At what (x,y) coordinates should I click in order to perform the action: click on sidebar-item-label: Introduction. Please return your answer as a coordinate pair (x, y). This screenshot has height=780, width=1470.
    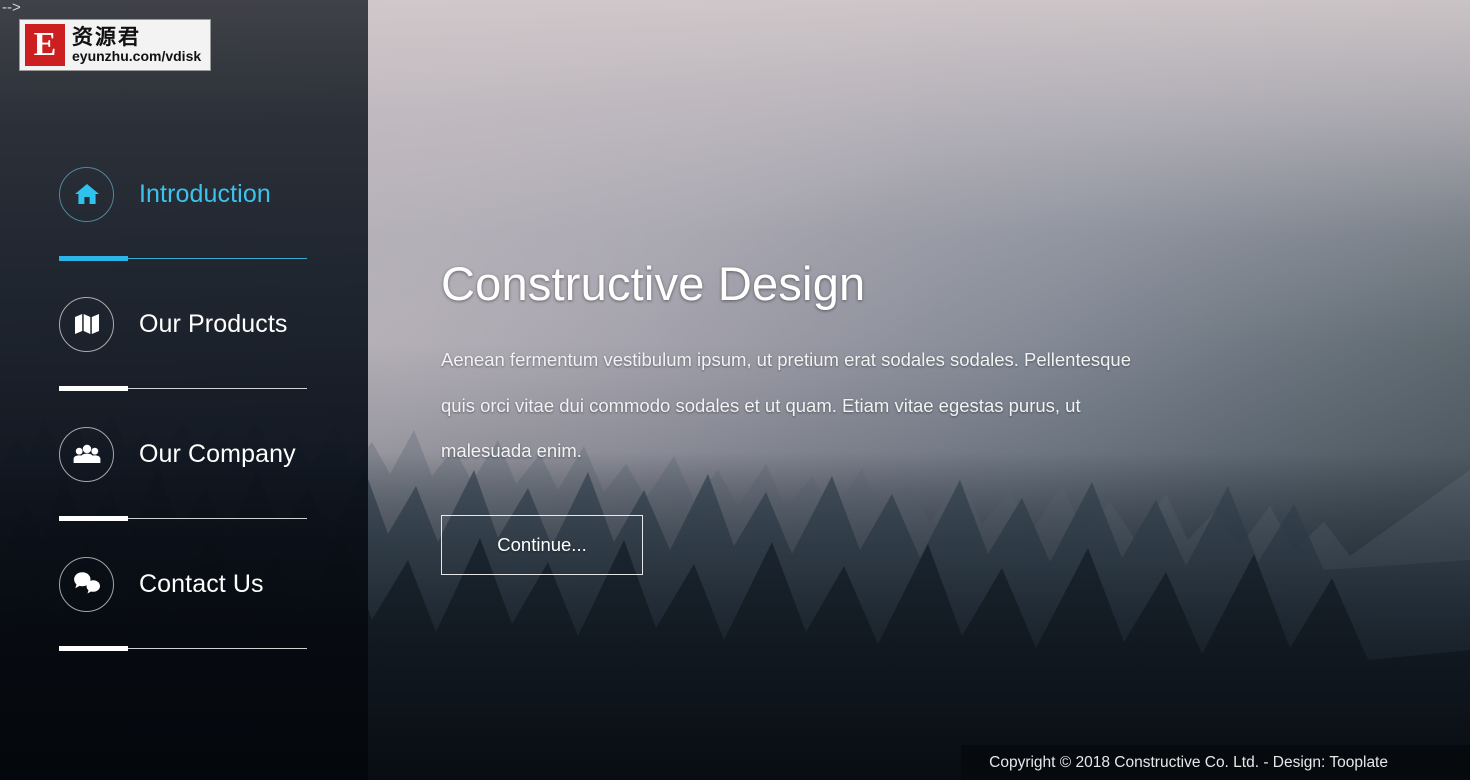
    Looking at the image, I should click on (205, 193).